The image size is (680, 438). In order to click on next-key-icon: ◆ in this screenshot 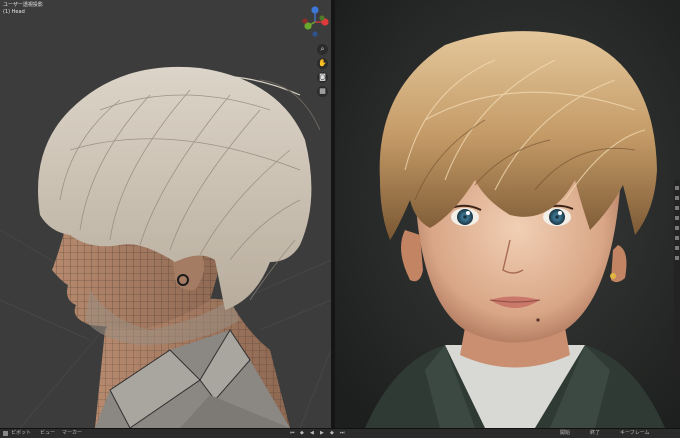, I will do `click(332, 433)`.